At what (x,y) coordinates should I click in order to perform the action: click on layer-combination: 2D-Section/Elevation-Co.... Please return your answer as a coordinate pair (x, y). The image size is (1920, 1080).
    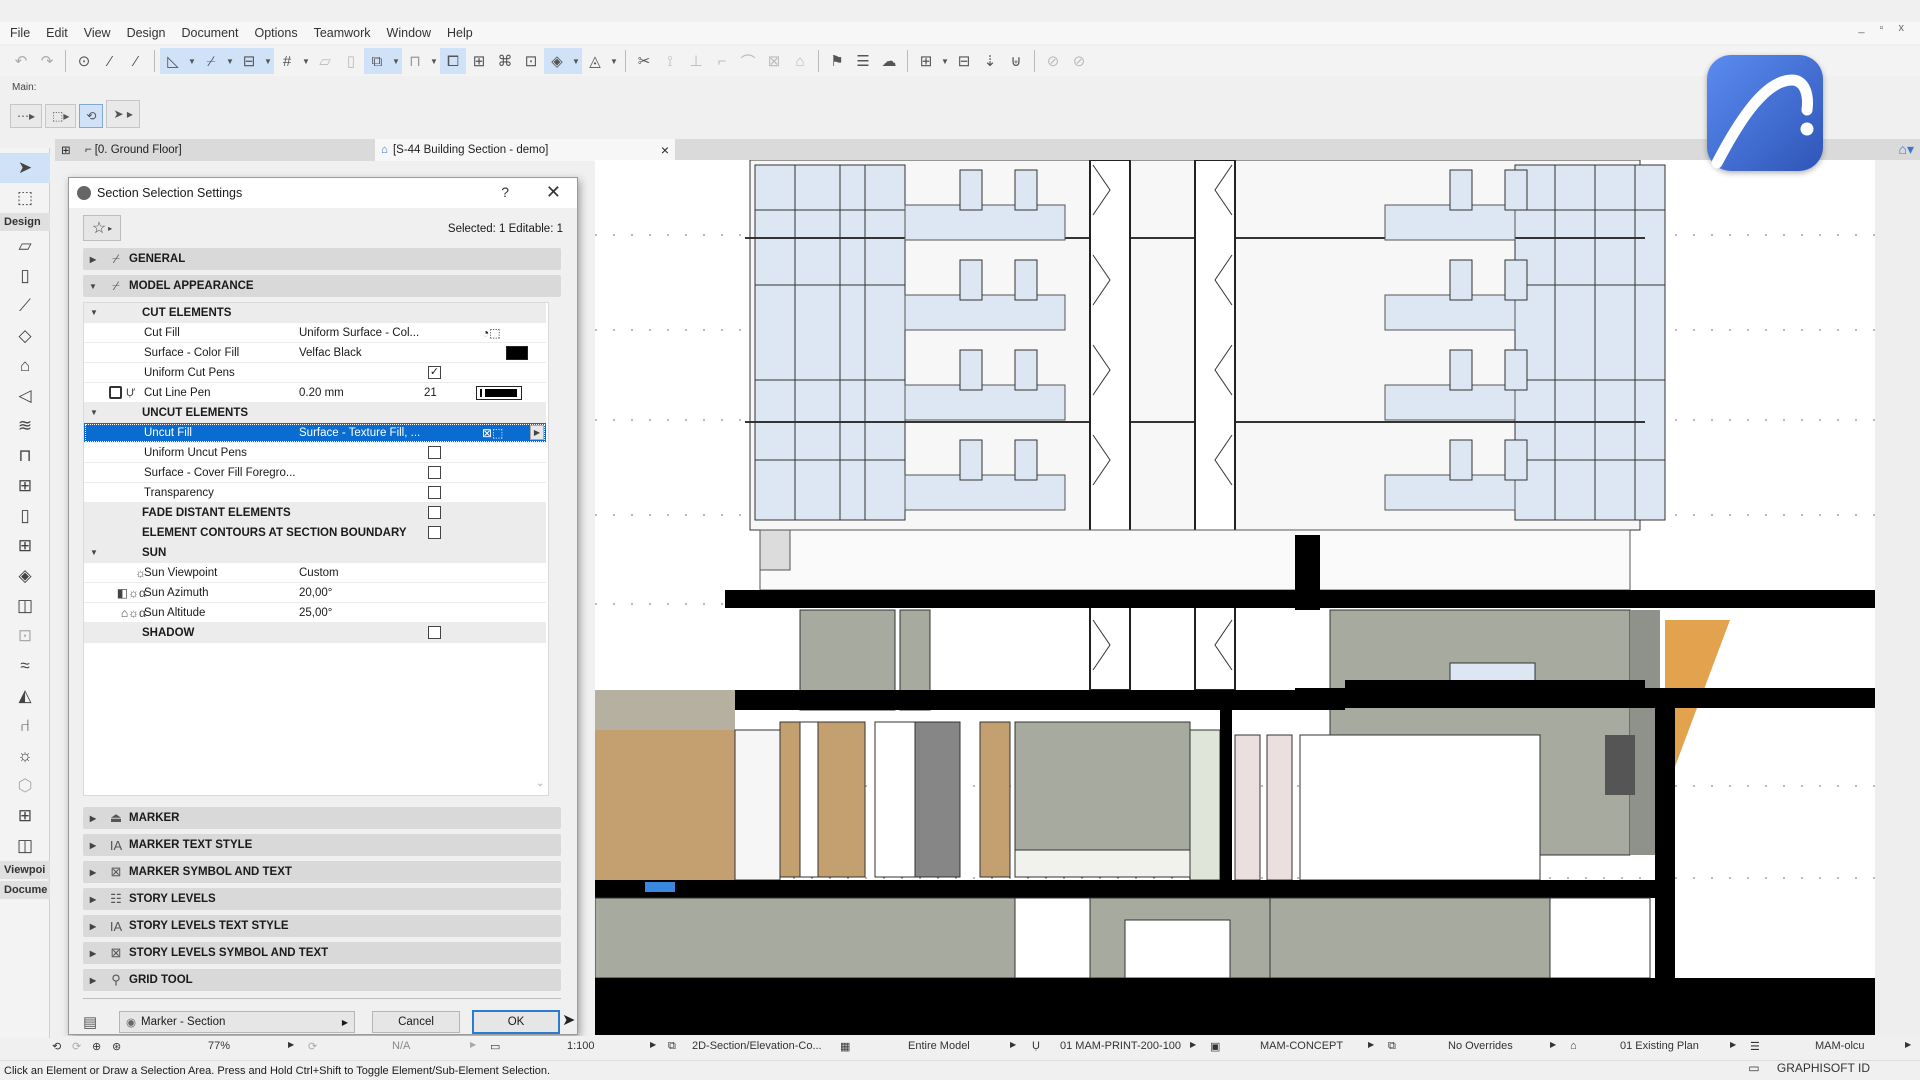
    Looking at the image, I should click on (757, 1046).